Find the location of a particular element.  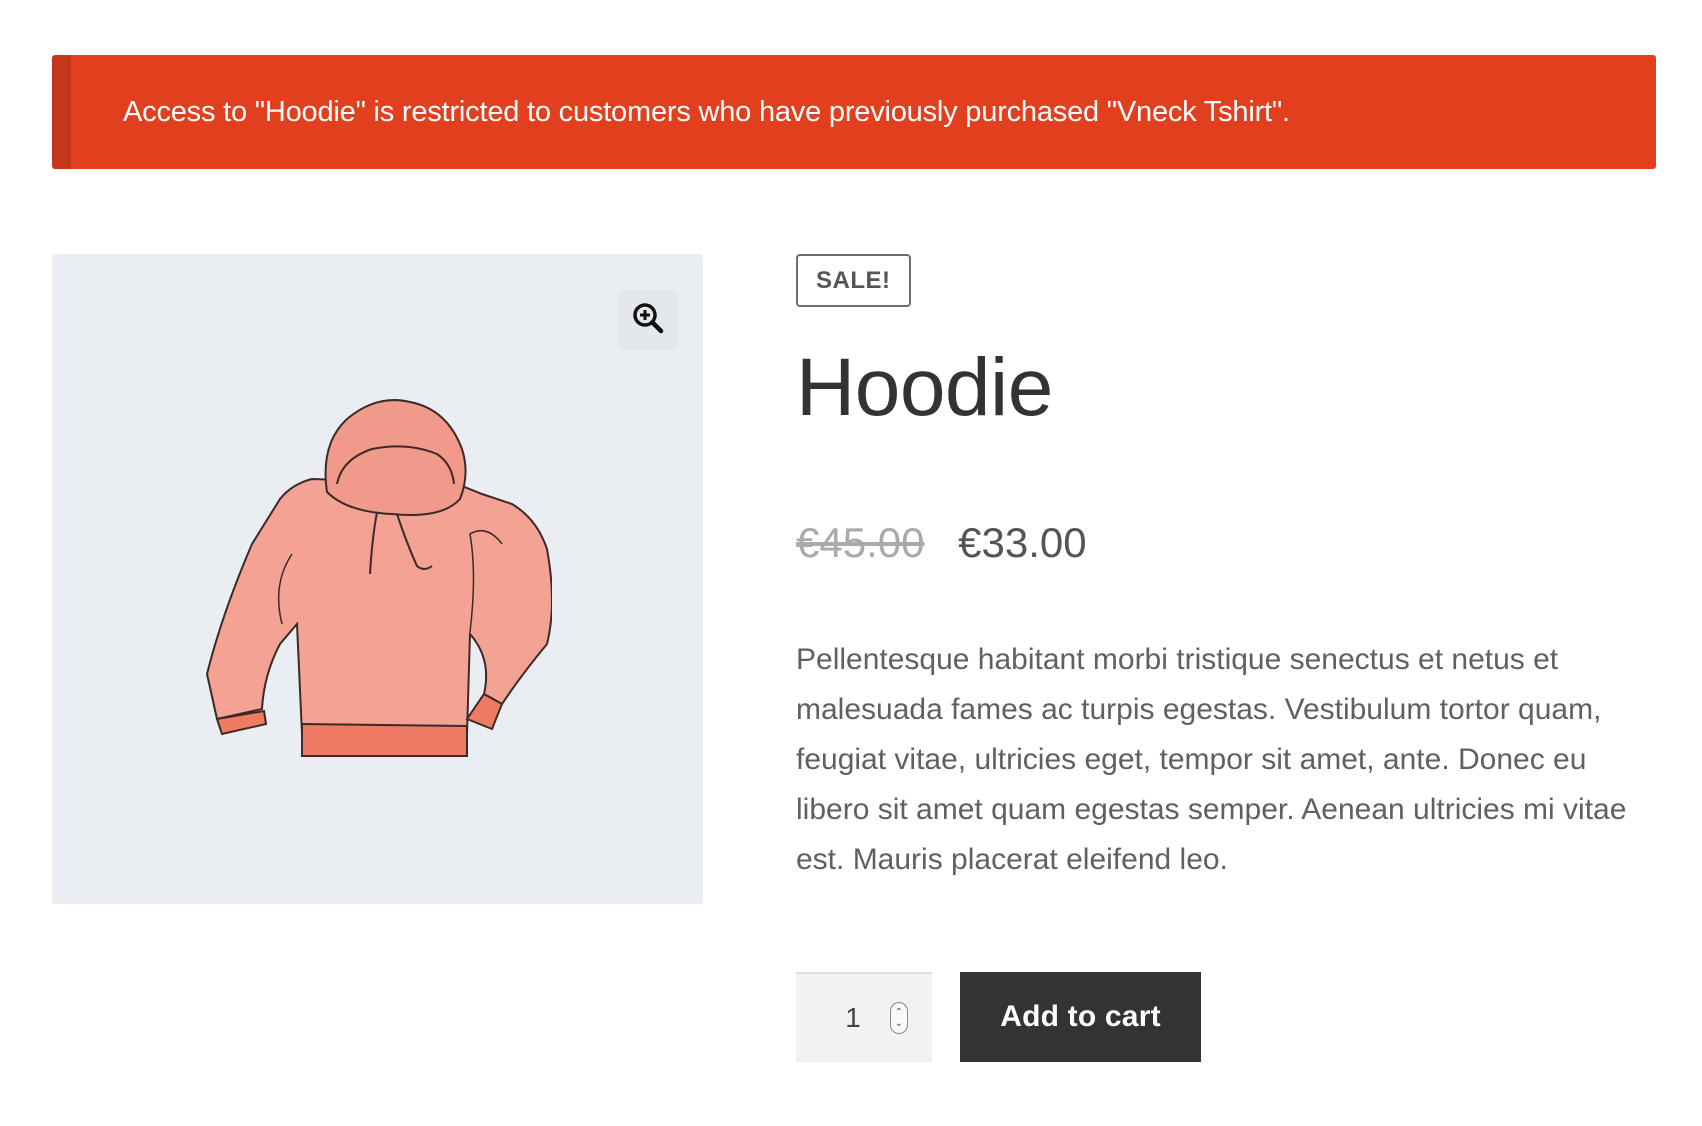

product-title: Hoodie is located at coordinates (924, 387).